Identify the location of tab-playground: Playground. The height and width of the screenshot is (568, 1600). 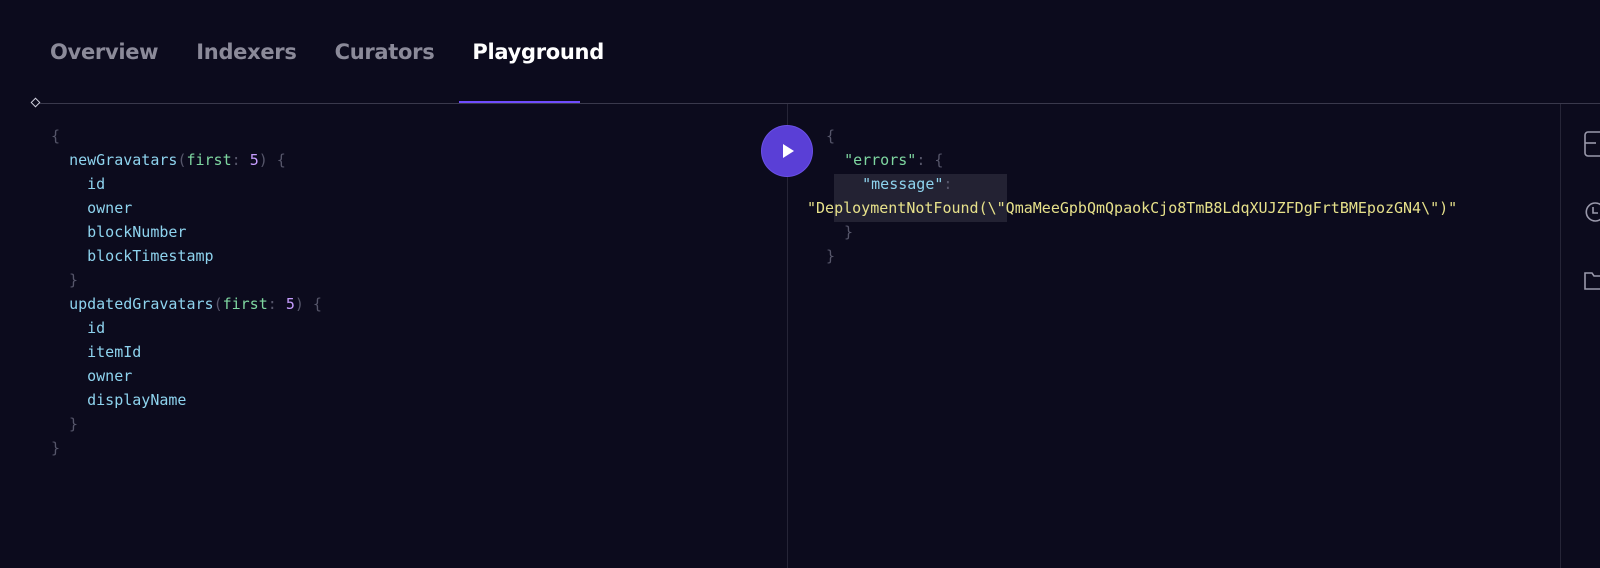
(538, 64).